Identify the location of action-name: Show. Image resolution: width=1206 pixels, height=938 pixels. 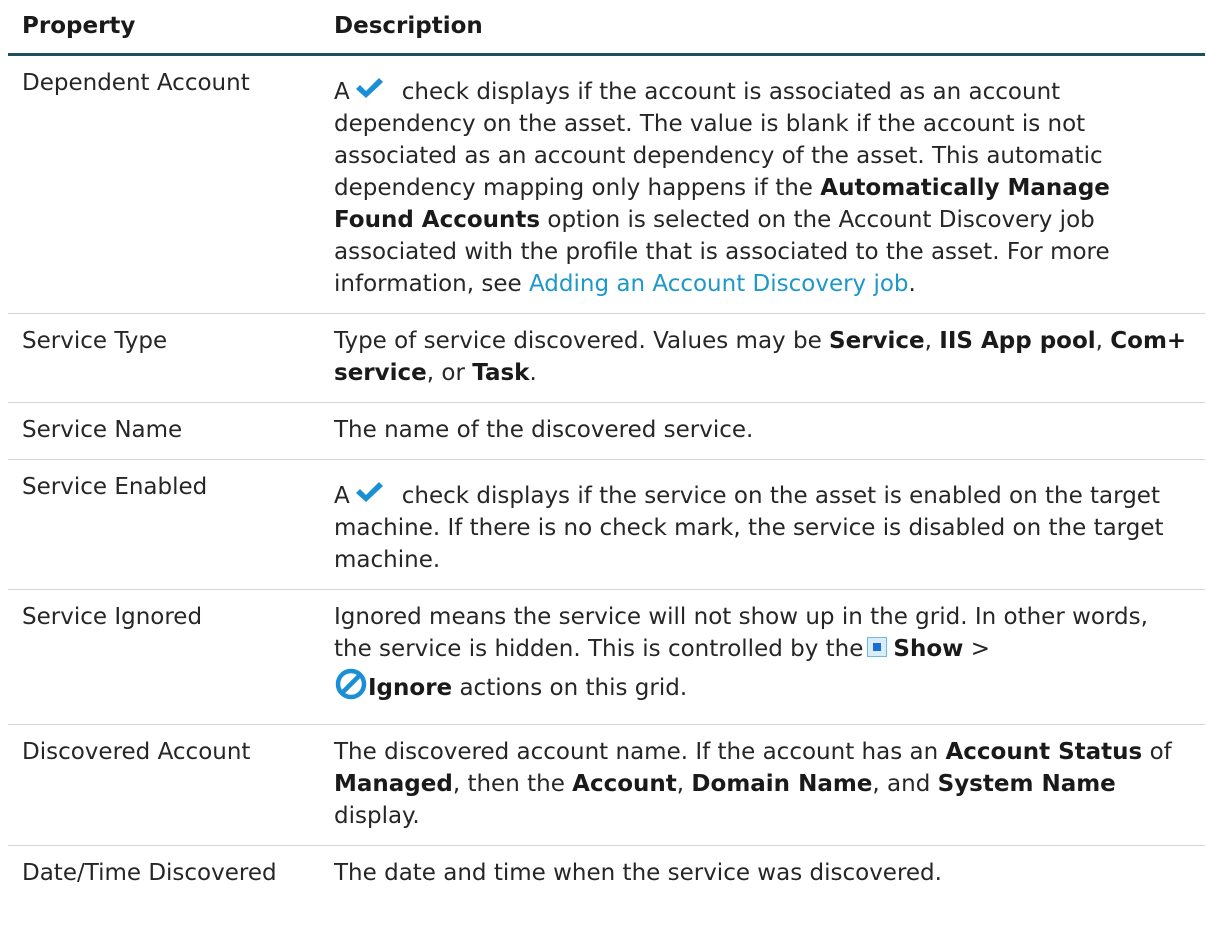
(928, 649).